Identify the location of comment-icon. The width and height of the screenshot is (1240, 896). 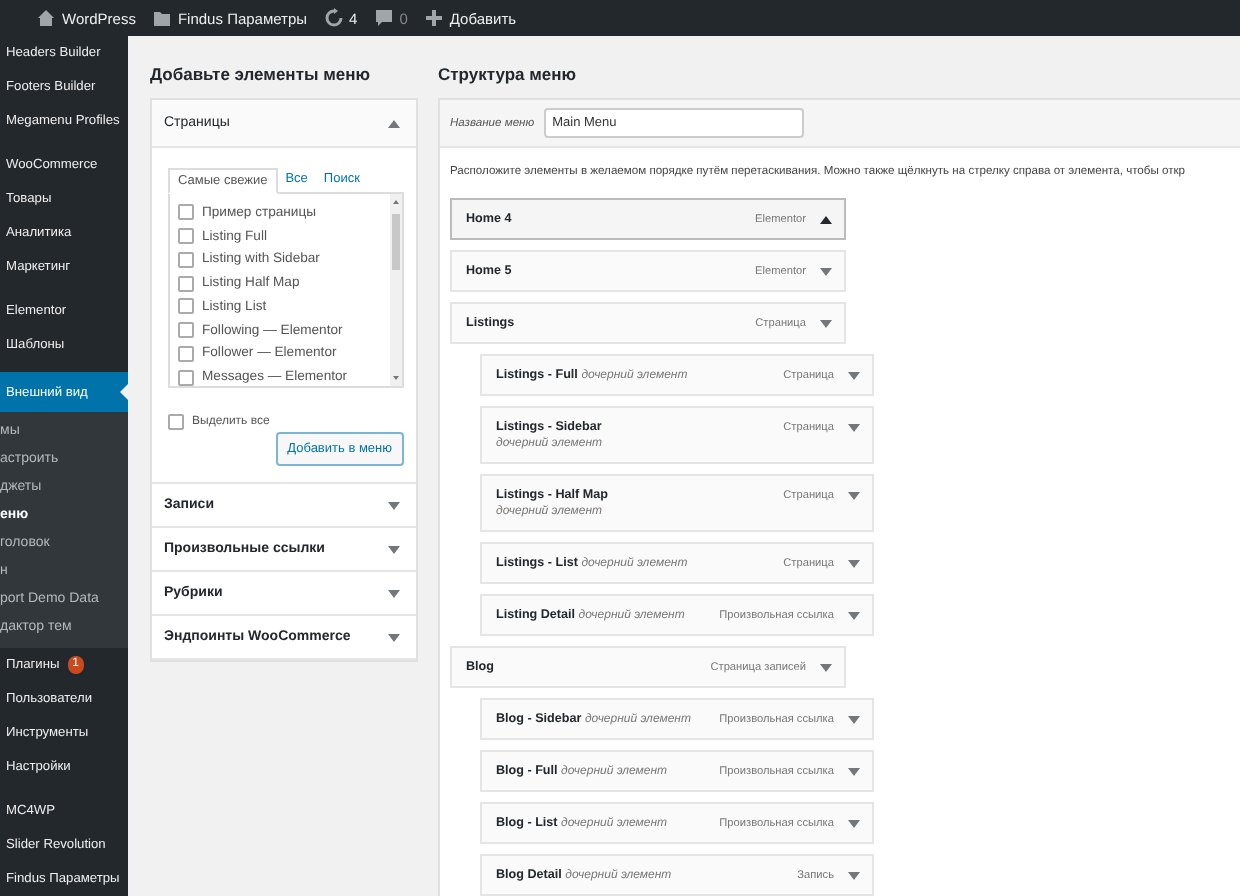
(383, 18).